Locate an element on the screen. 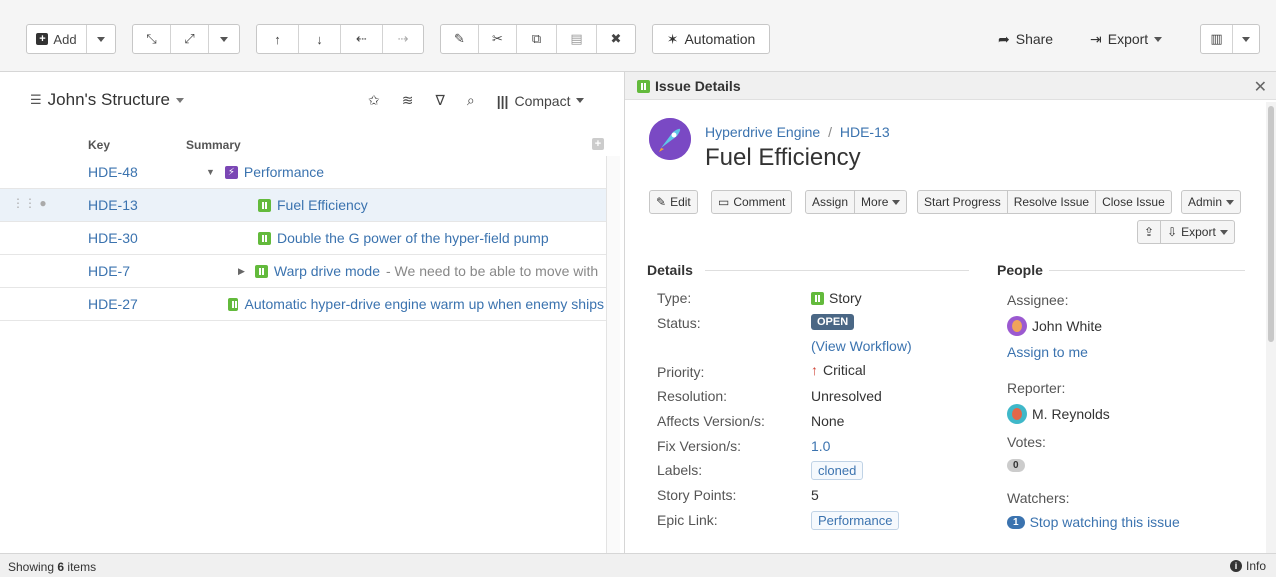  export-label: Export is located at coordinates (1128, 39).